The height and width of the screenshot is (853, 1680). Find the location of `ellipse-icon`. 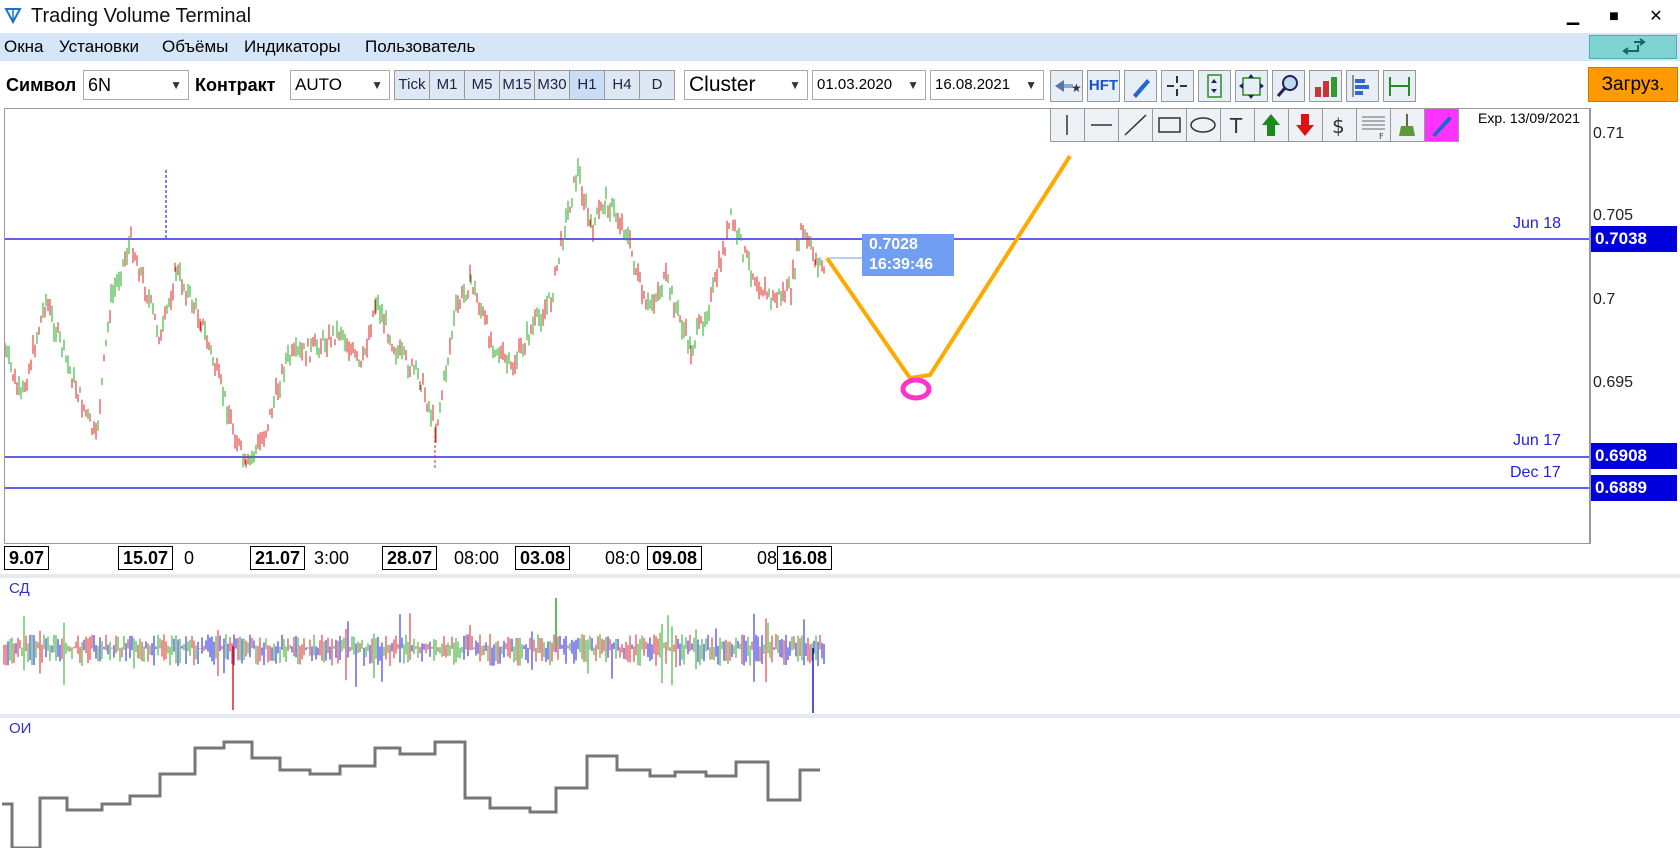

ellipse-icon is located at coordinates (1203, 125).